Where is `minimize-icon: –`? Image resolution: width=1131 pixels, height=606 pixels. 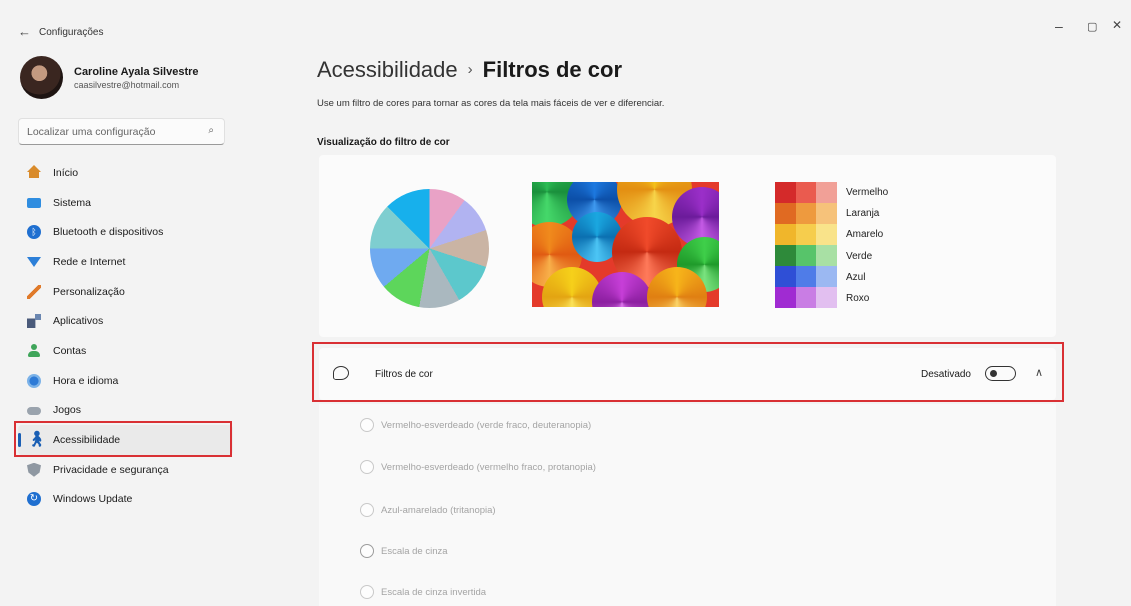 minimize-icon: – is located at coordinates (1059, 26).